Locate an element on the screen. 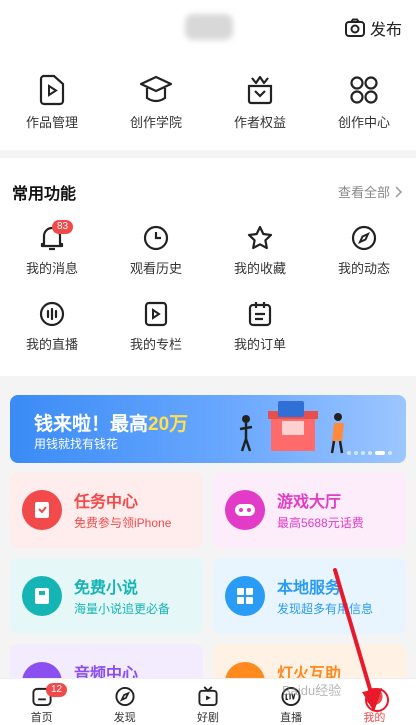 Image resolution: width=416 pixels, height=725 pixels. creator-item-academy: 创作学院 is located at coordinates (156, 102).